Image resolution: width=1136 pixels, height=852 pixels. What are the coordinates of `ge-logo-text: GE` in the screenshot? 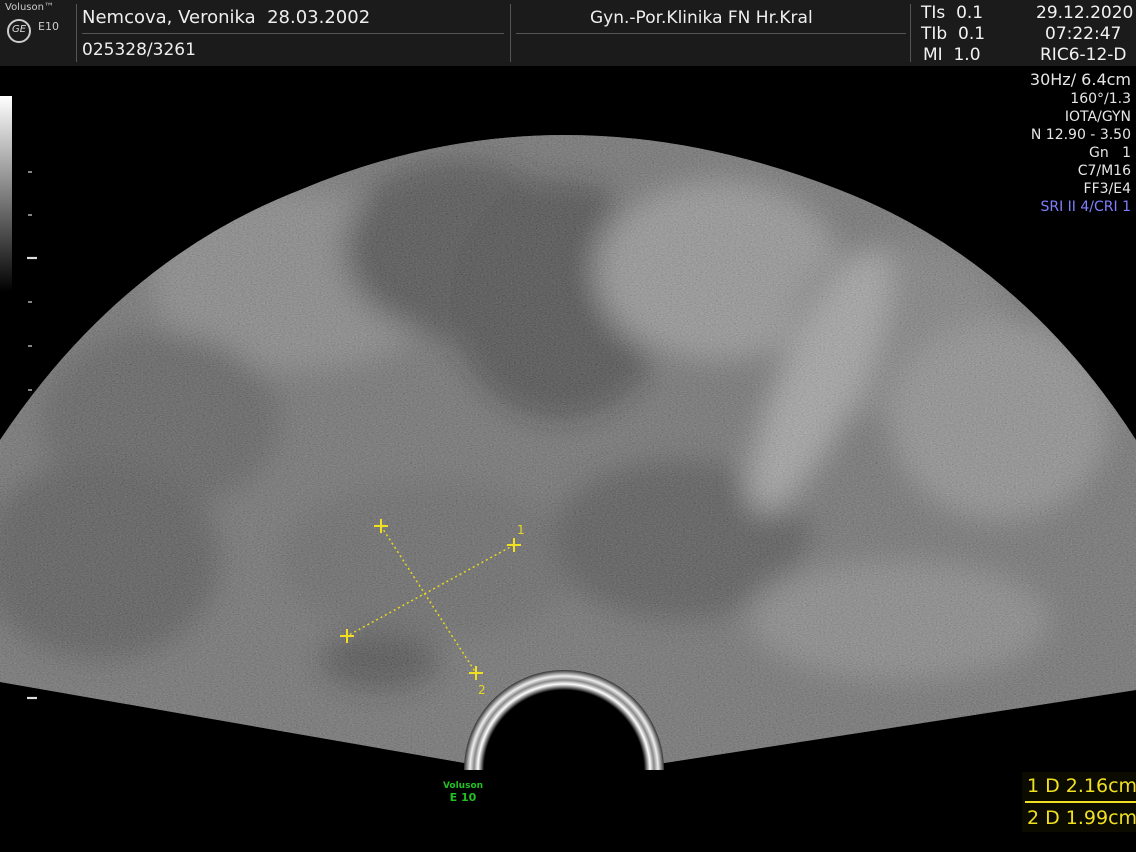 It's located at (19, 29).